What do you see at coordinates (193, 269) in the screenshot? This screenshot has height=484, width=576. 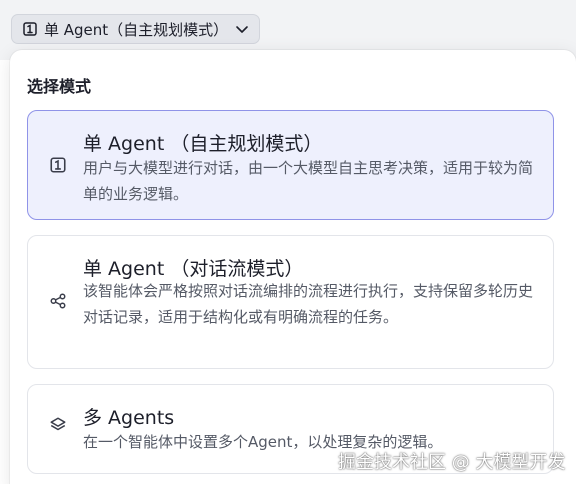 I see `option-title: 单 Agent （对话流模式）` at bounding box center [193, 269].